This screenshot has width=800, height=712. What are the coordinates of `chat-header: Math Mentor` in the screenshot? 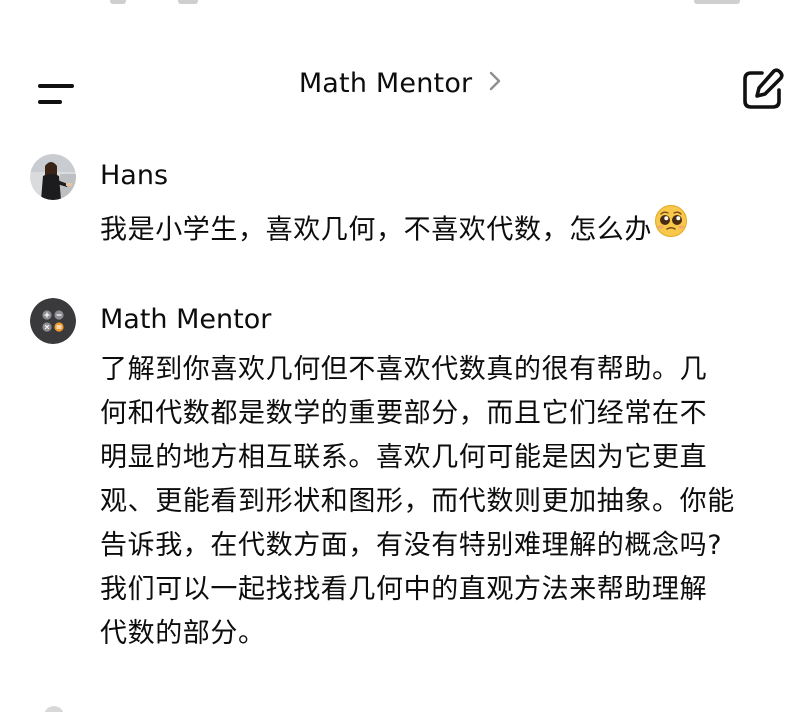 It's located at (400, 88).